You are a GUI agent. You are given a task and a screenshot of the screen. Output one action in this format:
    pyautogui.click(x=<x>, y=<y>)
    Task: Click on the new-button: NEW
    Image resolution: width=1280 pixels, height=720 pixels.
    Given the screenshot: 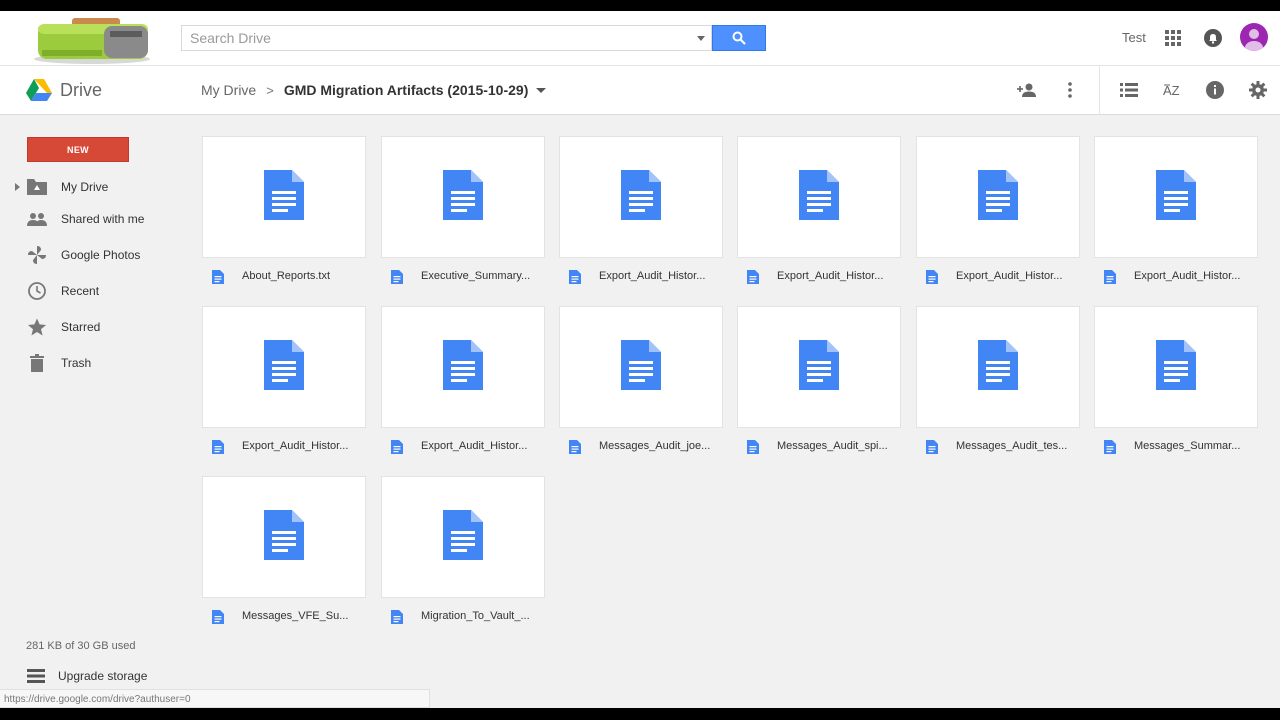 What is the action you would take?
    pyautogui.click(x=78, y=149)
    